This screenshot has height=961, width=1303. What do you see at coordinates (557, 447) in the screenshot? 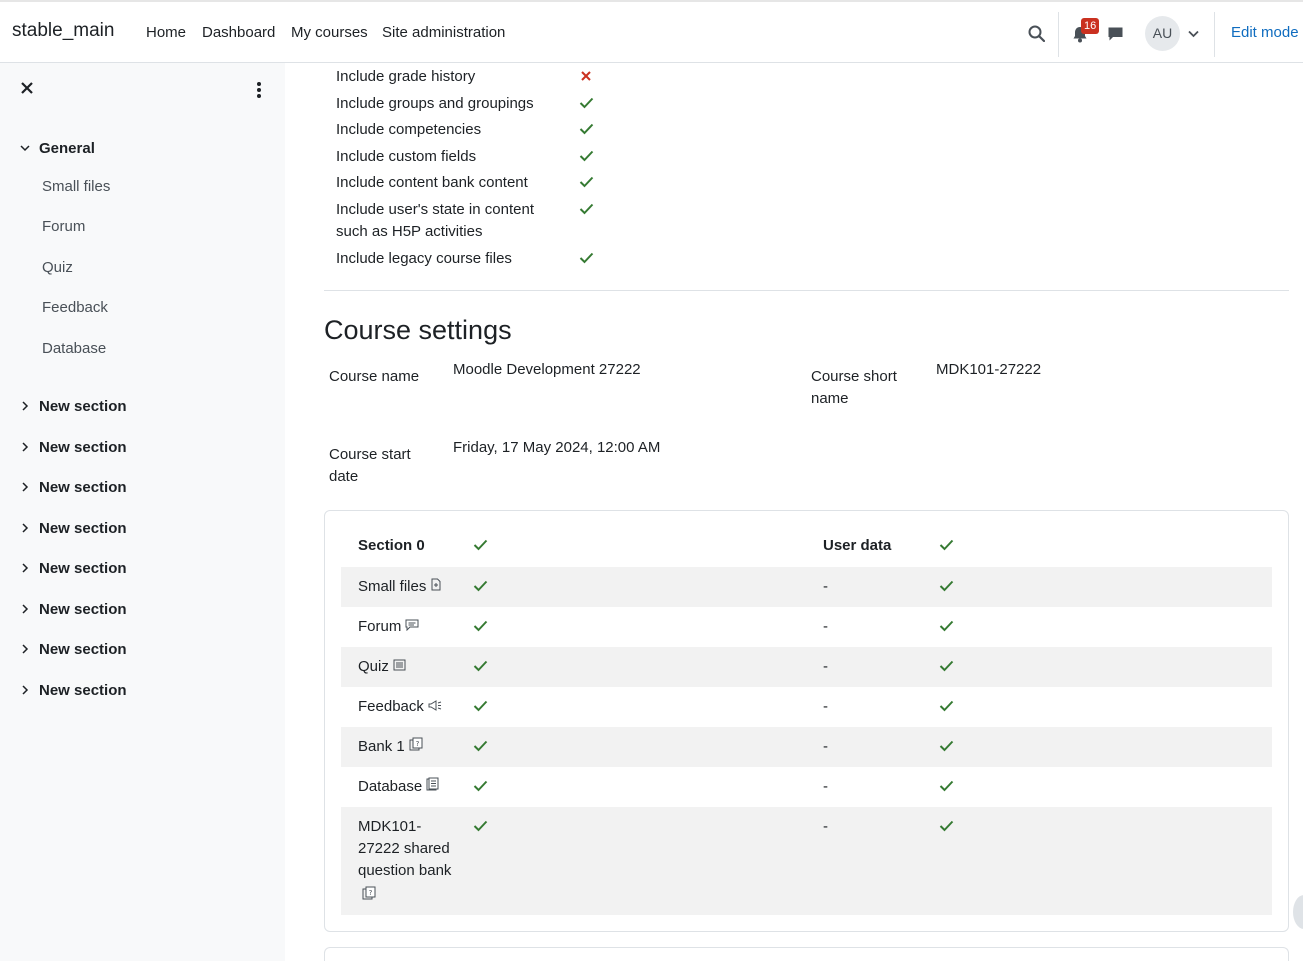
I see `course-start-date-value: Friday, 17 May 2024, 12:00 AM` at bounding box center [557, 447].